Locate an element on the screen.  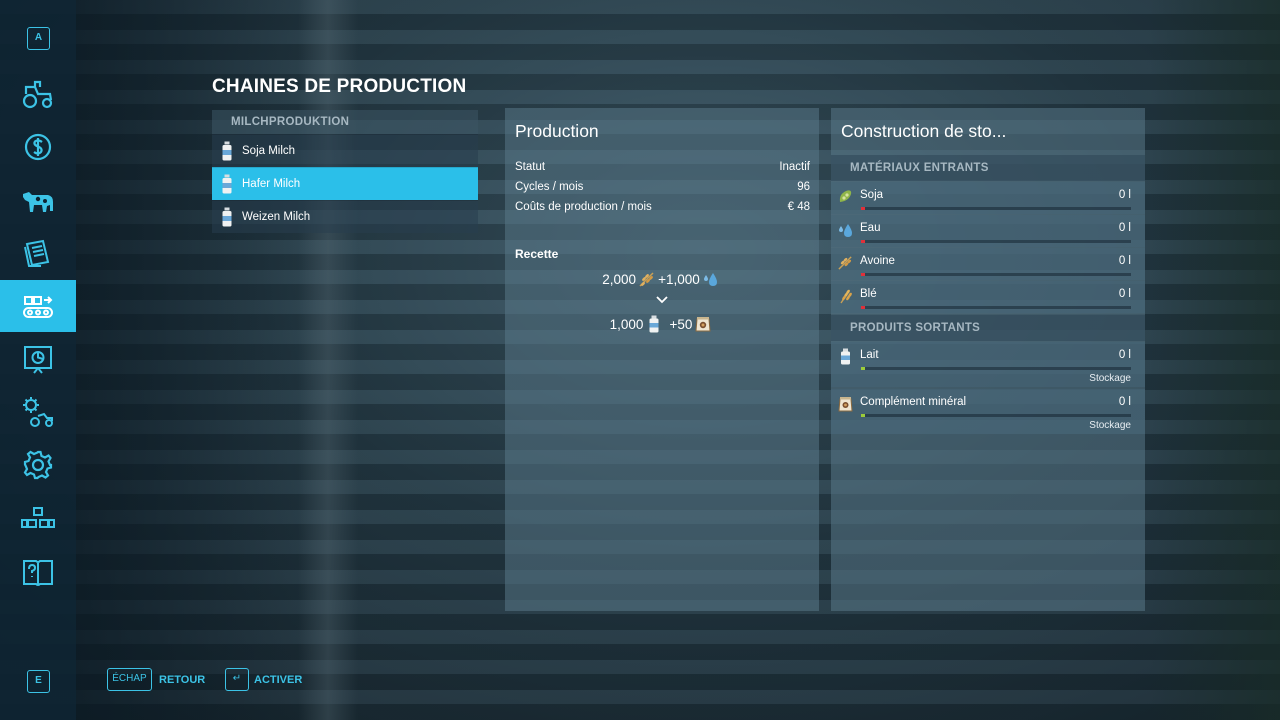
stat-value: Inactif is located at coordinates (794, 167).